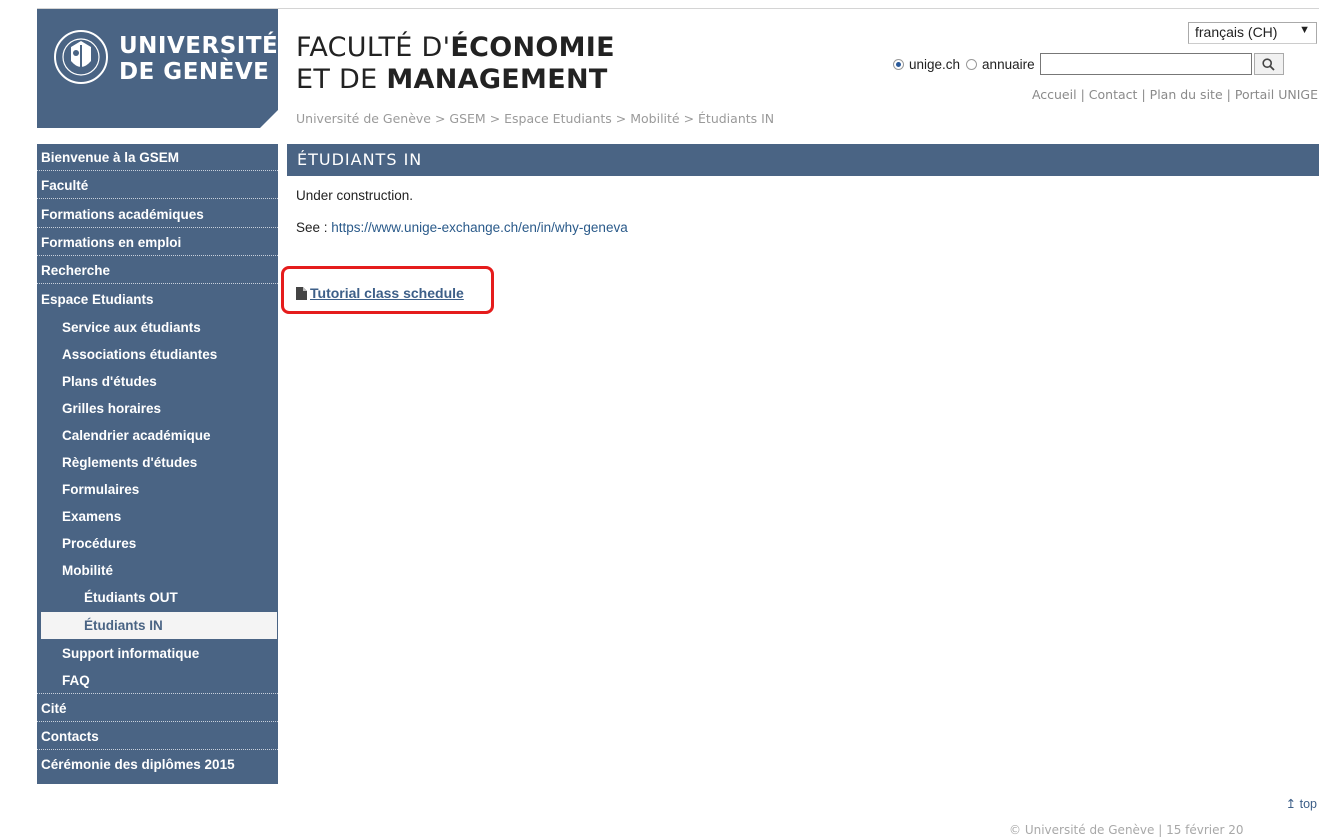  What do you see at coordinates (157, 736) in the screenshot?
I see `sidebar-item-contacts: Contacts` at bounding box center [157, 736].